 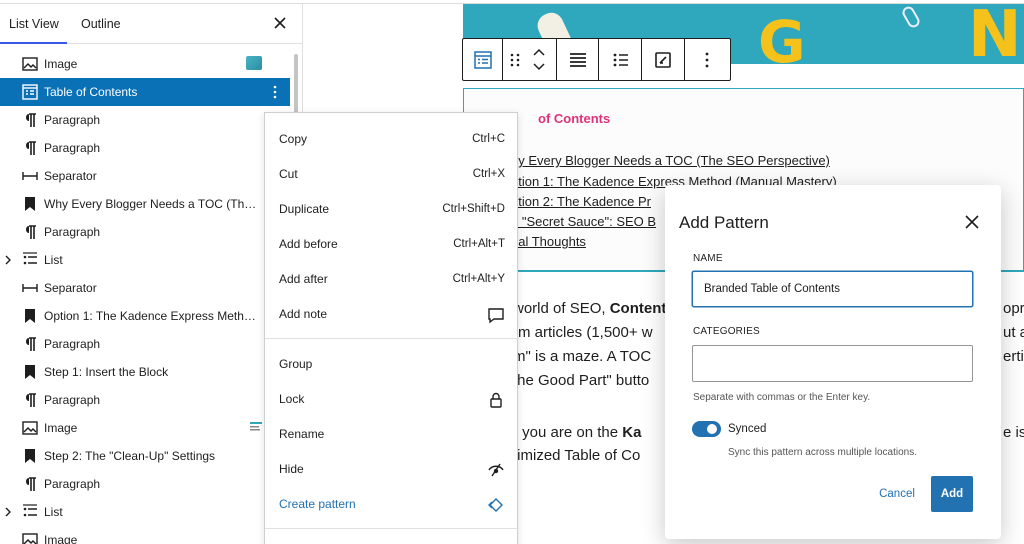 I want to click on bold-span: Ka, so click(x=632, y=432).